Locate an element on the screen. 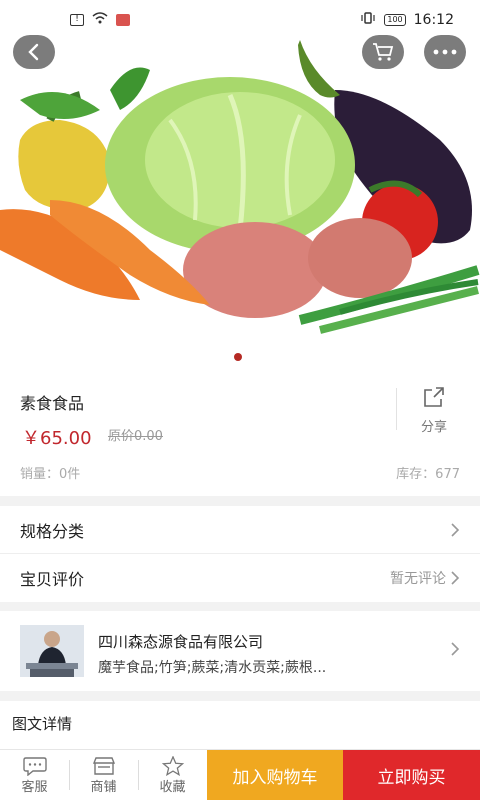 Image resolution: width=480 pixels, height=800 pixels. cart-button is located at coordinates (383, 52).